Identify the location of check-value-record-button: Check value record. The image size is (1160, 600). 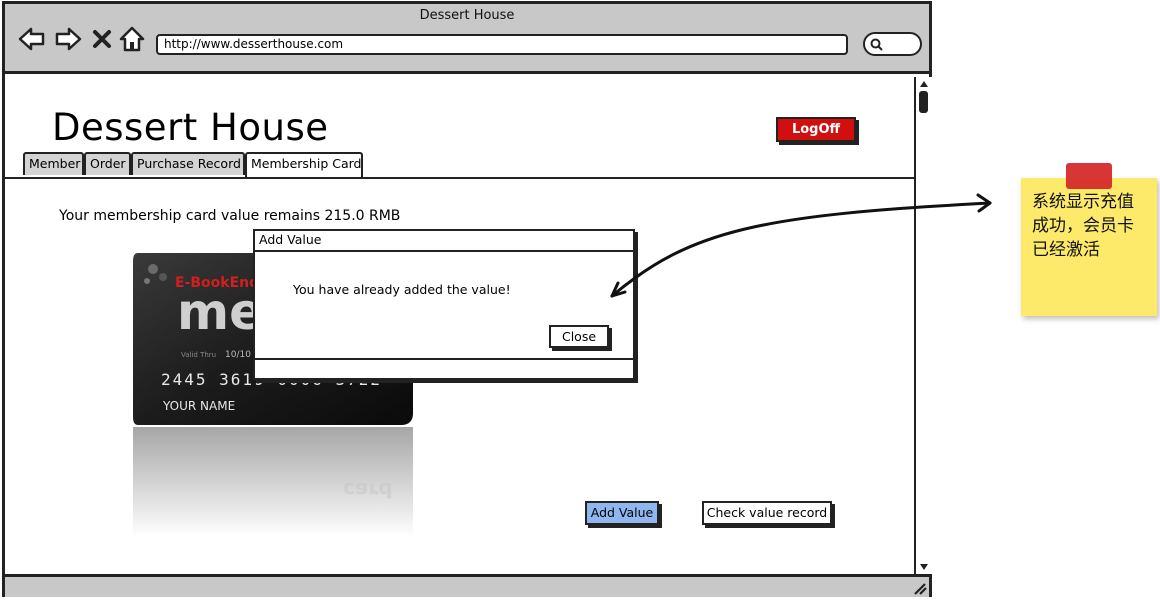
(767, 513).